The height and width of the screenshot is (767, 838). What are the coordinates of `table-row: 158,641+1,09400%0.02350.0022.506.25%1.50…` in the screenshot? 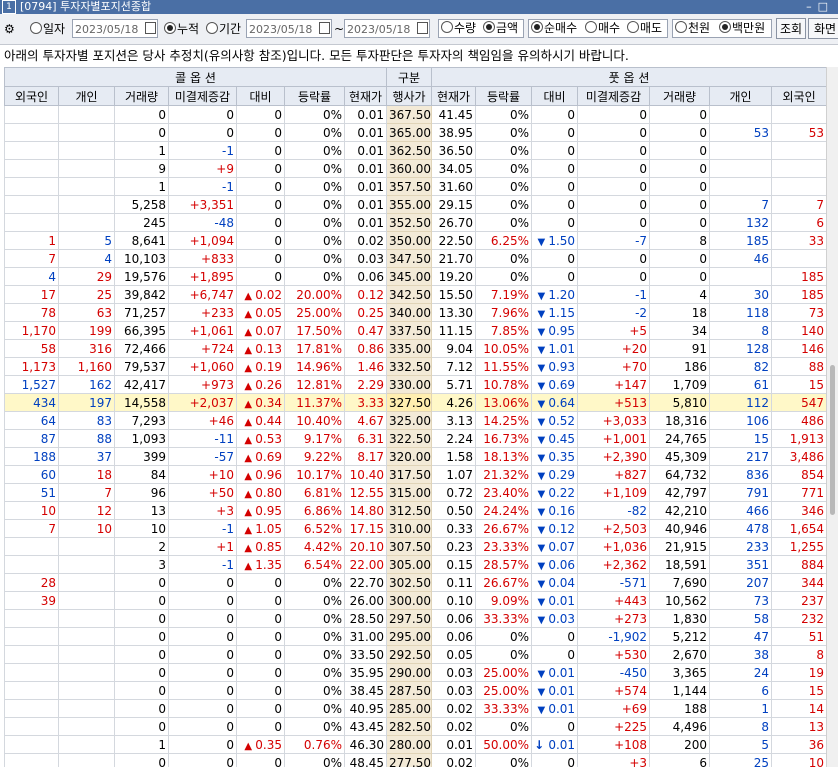 It's located at (415, 240).